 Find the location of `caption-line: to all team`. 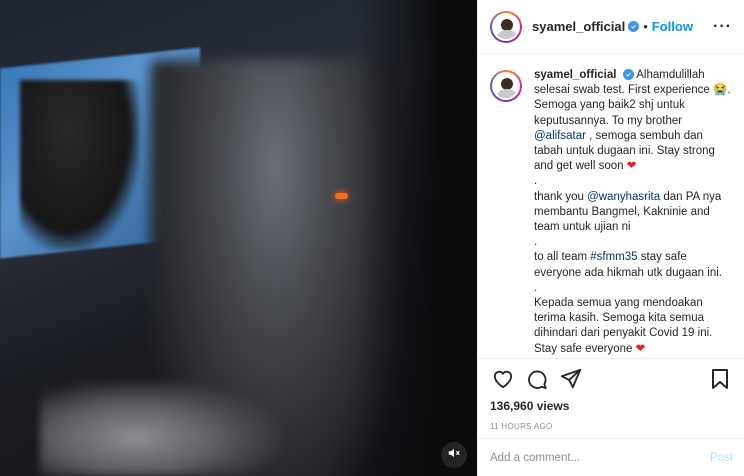

caption-line: to all team is located at coordinates (561, 257).